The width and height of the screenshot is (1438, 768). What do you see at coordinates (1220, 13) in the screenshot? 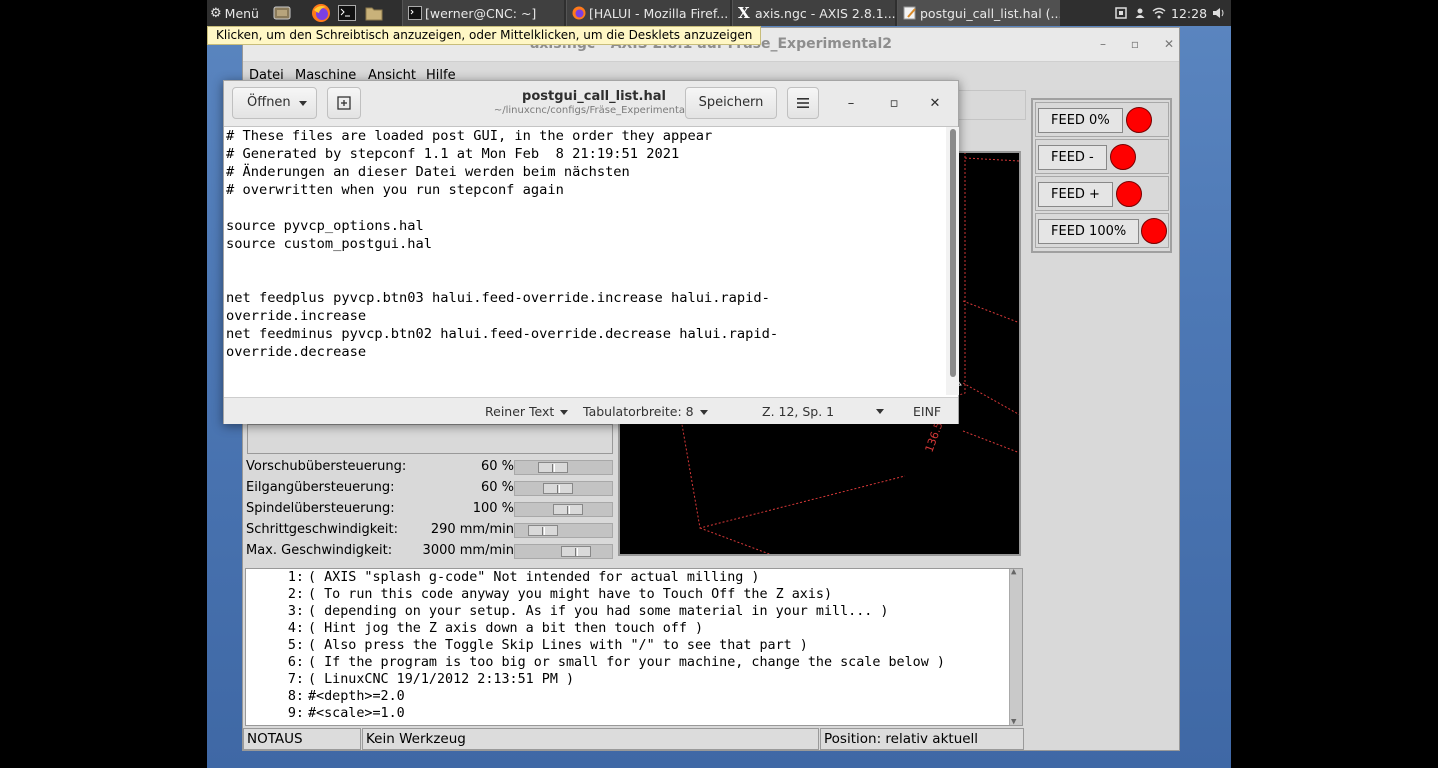
I see `tray-volume-icon` at bounding box center [1220, 13].